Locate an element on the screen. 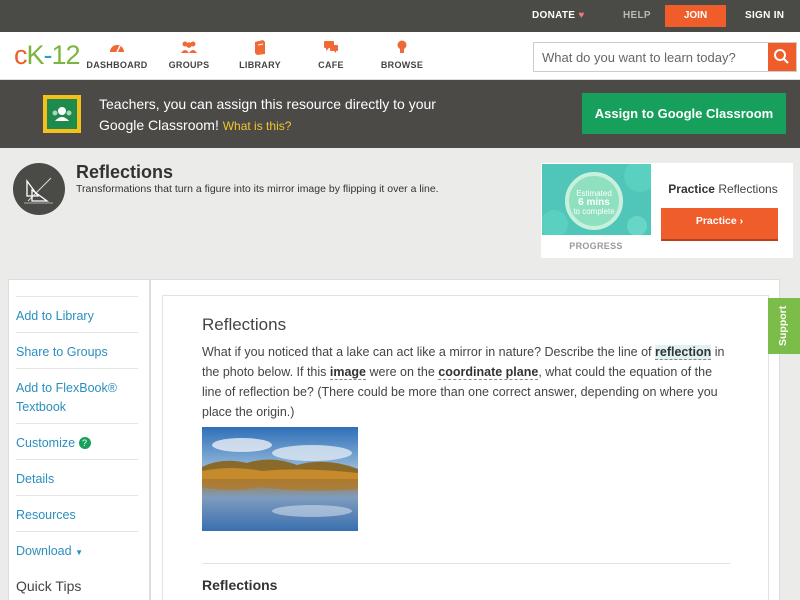 The width and height of the screenshot is (800, 600). assign-to-google-classroom-button: Assign to Google Classroom is located at coordinates (684, 113).